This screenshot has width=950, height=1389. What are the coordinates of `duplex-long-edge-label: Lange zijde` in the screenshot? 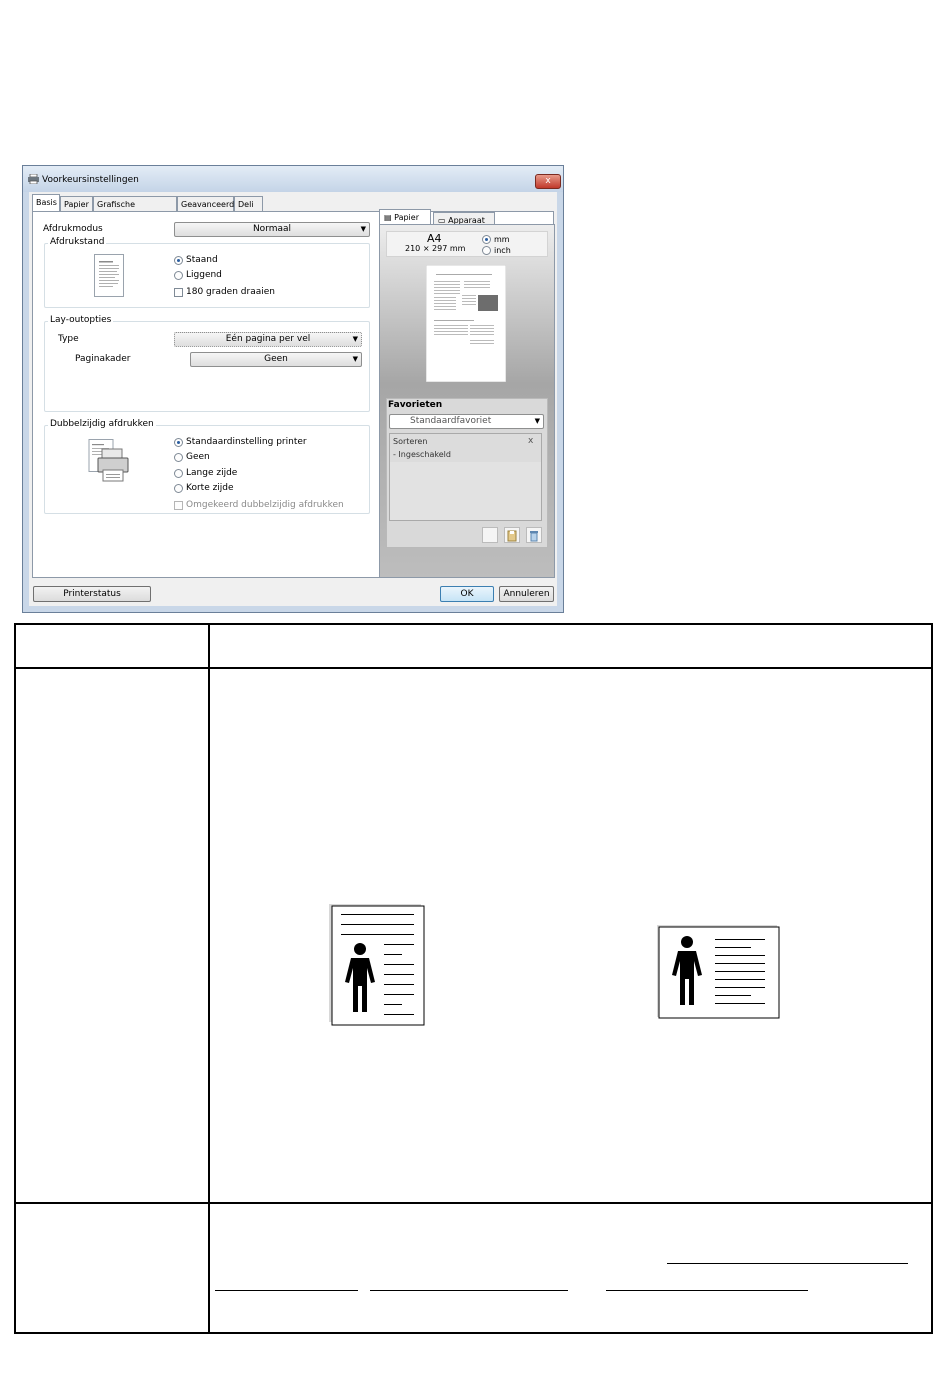 It's located at (212, 473).